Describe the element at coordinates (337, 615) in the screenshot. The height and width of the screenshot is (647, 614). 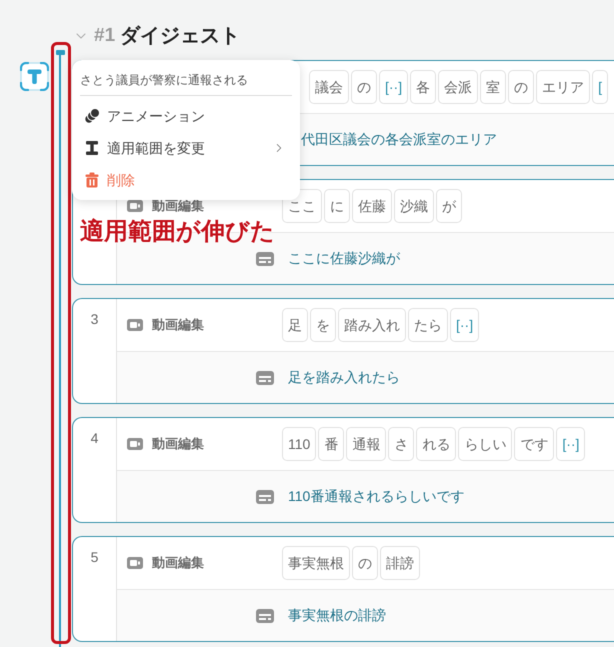
I see `subtitle-text: 事実無根の誹謗` at that location.